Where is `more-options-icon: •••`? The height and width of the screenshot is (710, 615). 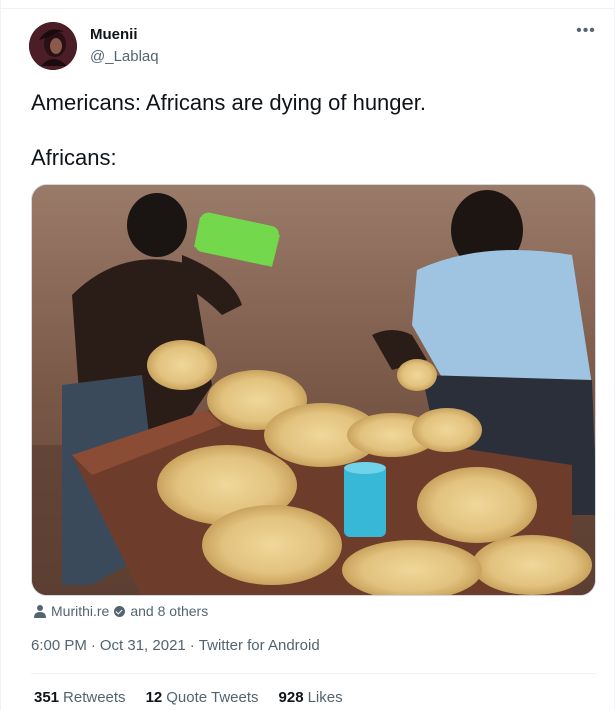
more-options-icon: ••• is located at coordinates (586, 33).